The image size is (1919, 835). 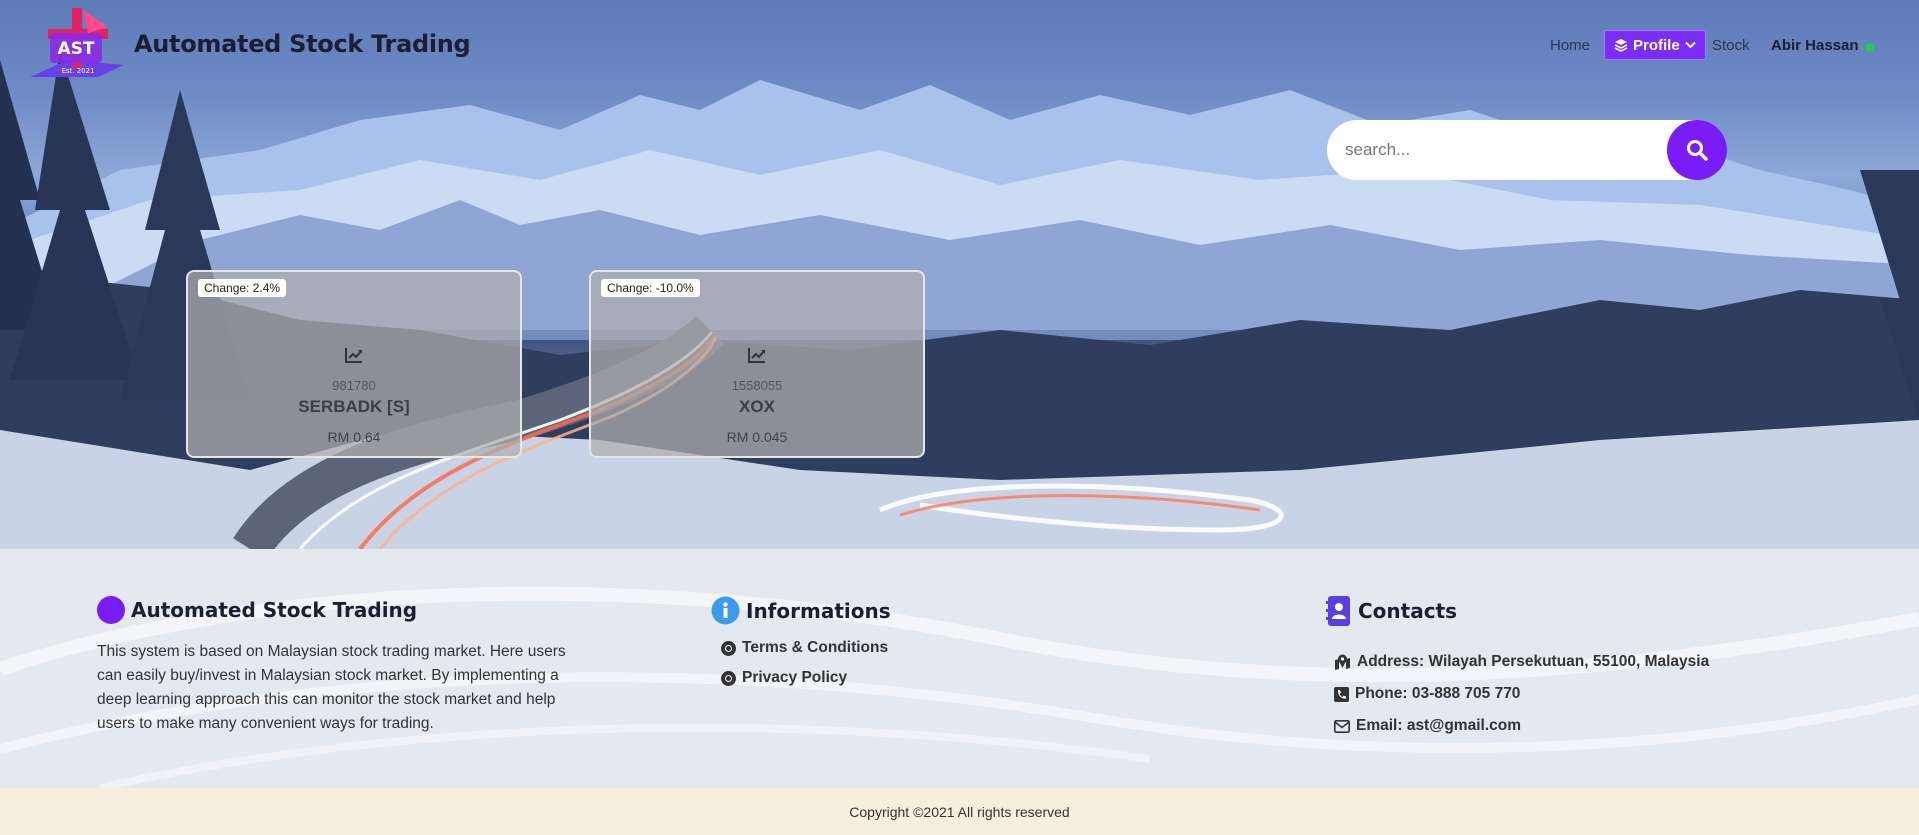 I want to click on search-bar, so click(x=1527, y=150).